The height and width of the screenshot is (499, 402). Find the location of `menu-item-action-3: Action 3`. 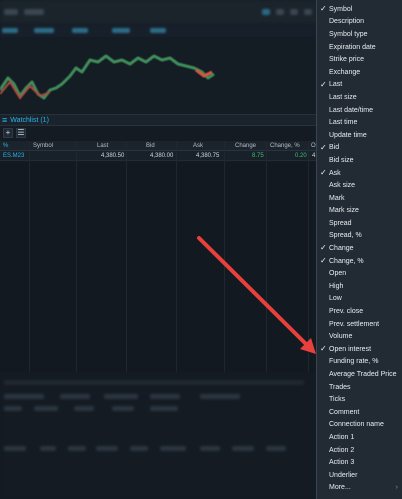

menu-item-action-3: Action 3 is located at coordinates (359, 462).